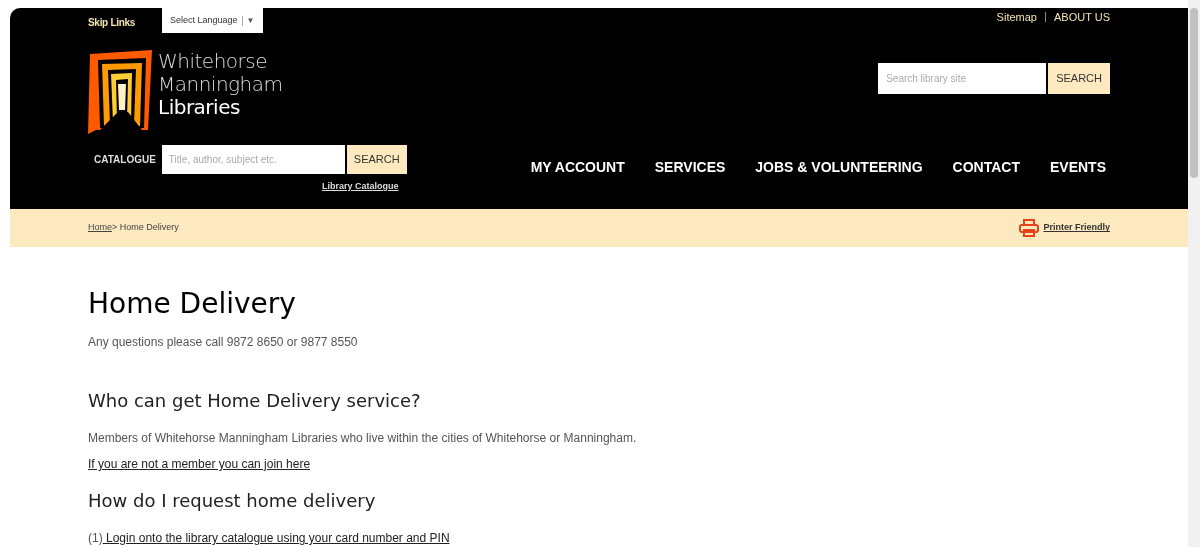 Image resolution: width=1200 pixels, height=547 pixels. Describe the element at coordinates (220, 84) in the screenshot. I see `logo-text: Whitehorse Manningham Libraries` at that location.